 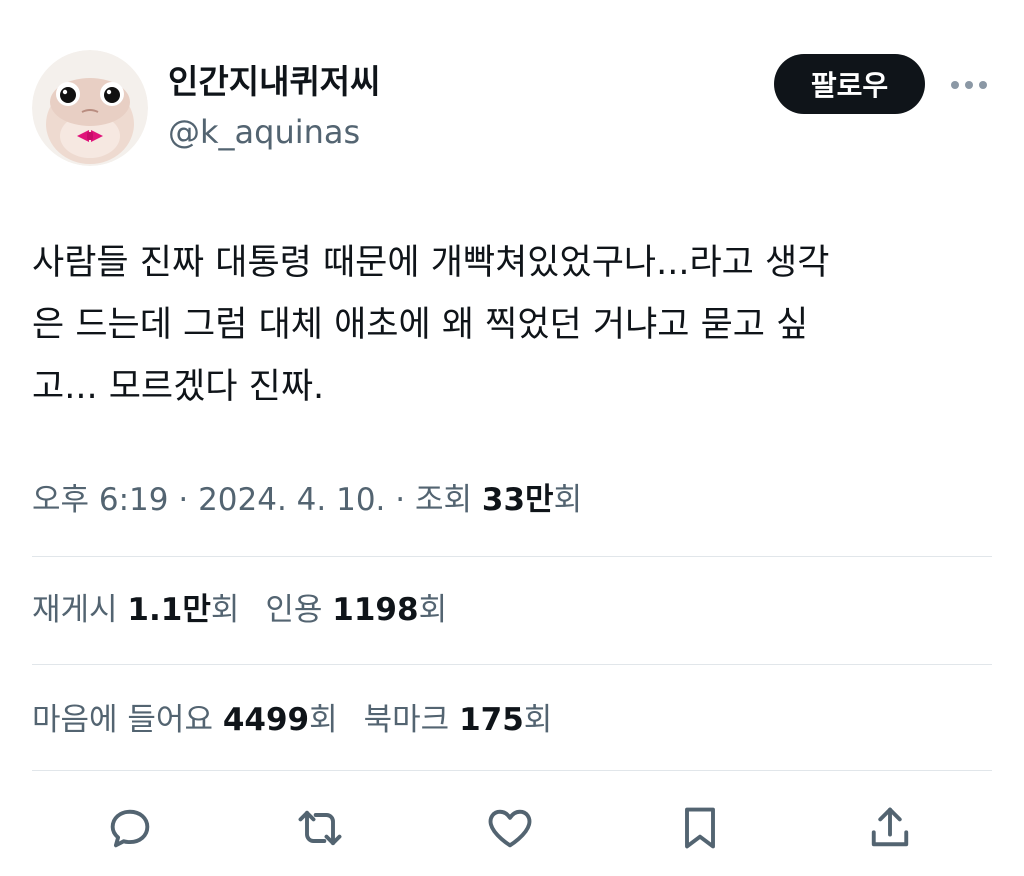 What do you see at coordinates (420, 325) in the screenshot?
I see `tweet-text-line: 은 드는데 그럼 대체 애초에 왜 찍었던 거냐고 묻고 싶` at bounding box center [420, 325].